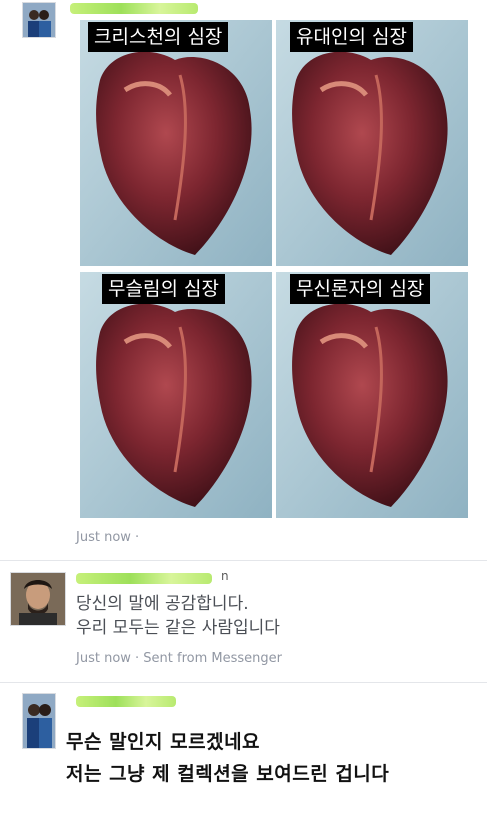  What do you see at coordinates (179, 658) in the screenshot?
I see `timestamp: Just now · Sent from Messenger` at bounding box center [179, 658].